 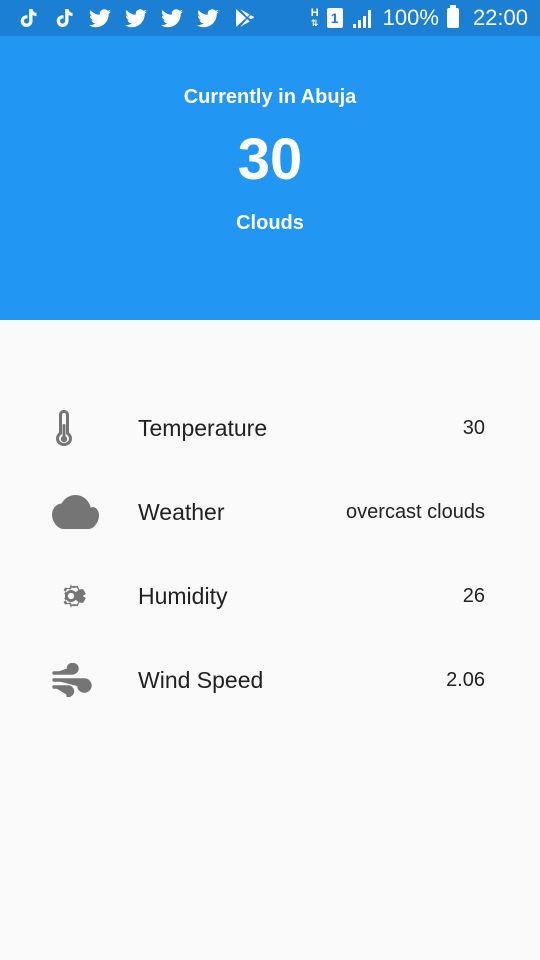 What do you see at coordinates (410, 17) in the screenshot?
I see `battery-percentage: 100%` at bounding box center [410, 17].